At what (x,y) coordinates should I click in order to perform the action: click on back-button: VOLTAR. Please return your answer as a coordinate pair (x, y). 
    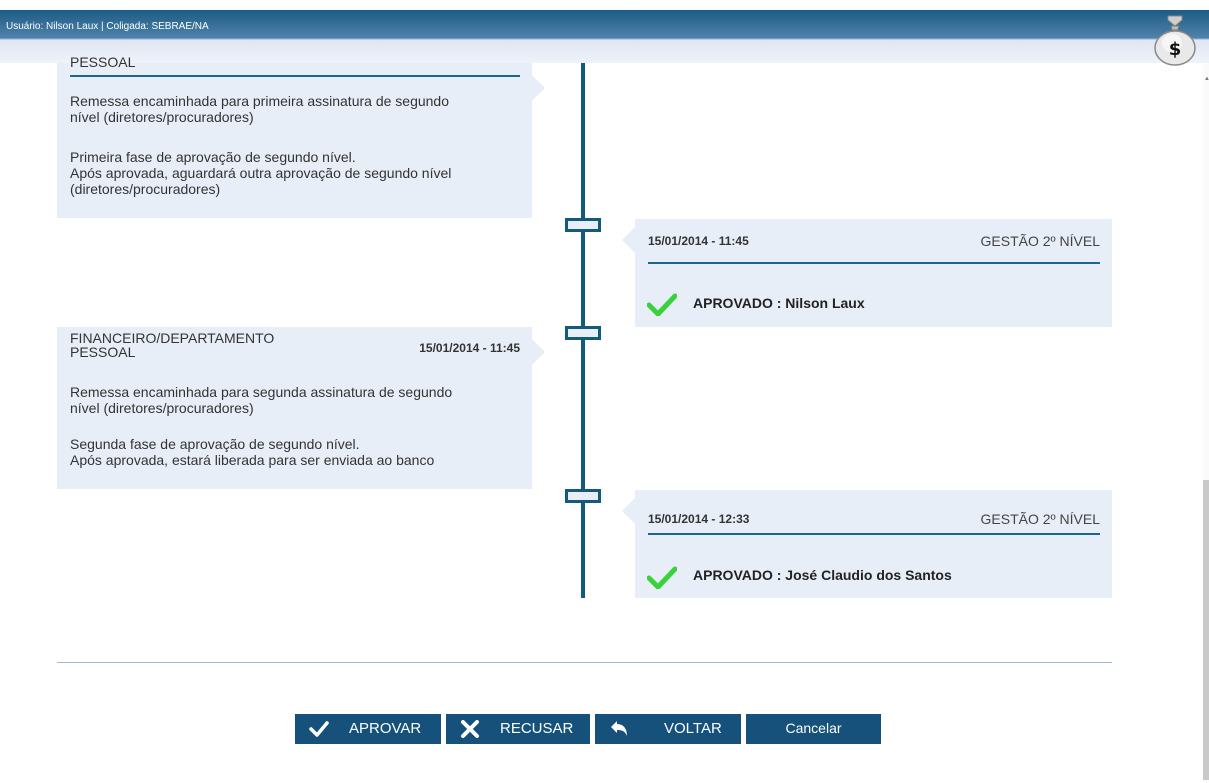
    Looking at the image, I should click on (668, 729).